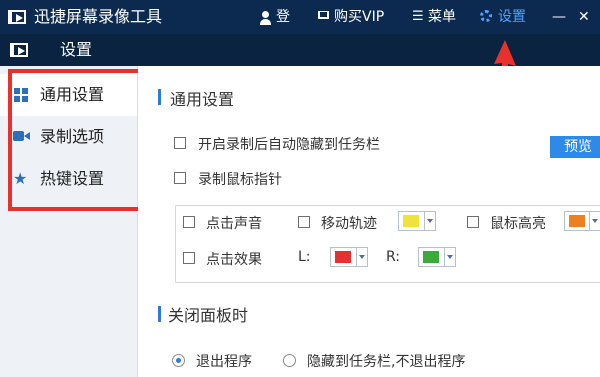 The height and width of the screenshot is (377, 600). What do you see at coordinates (240, 180) in the screenshot?
I see `record-cursor-label: 录制鼠标指针` at bounding box center [240, 180].